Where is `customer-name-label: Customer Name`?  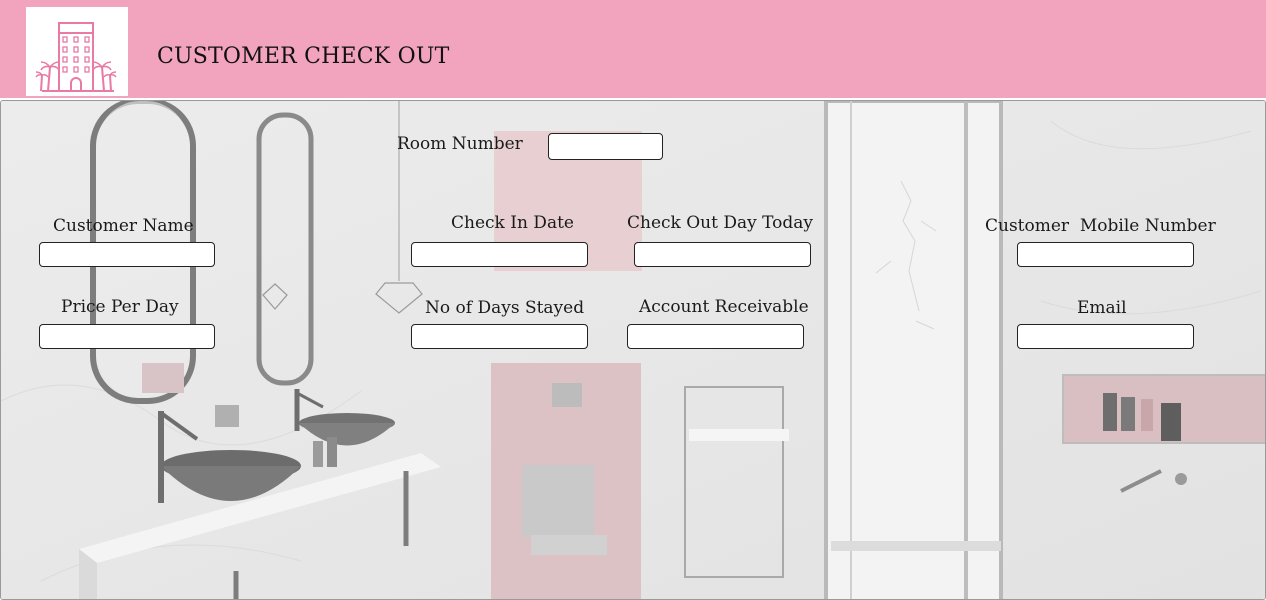 customer-name-label: Customer Name is located at coordinates (123, 226).